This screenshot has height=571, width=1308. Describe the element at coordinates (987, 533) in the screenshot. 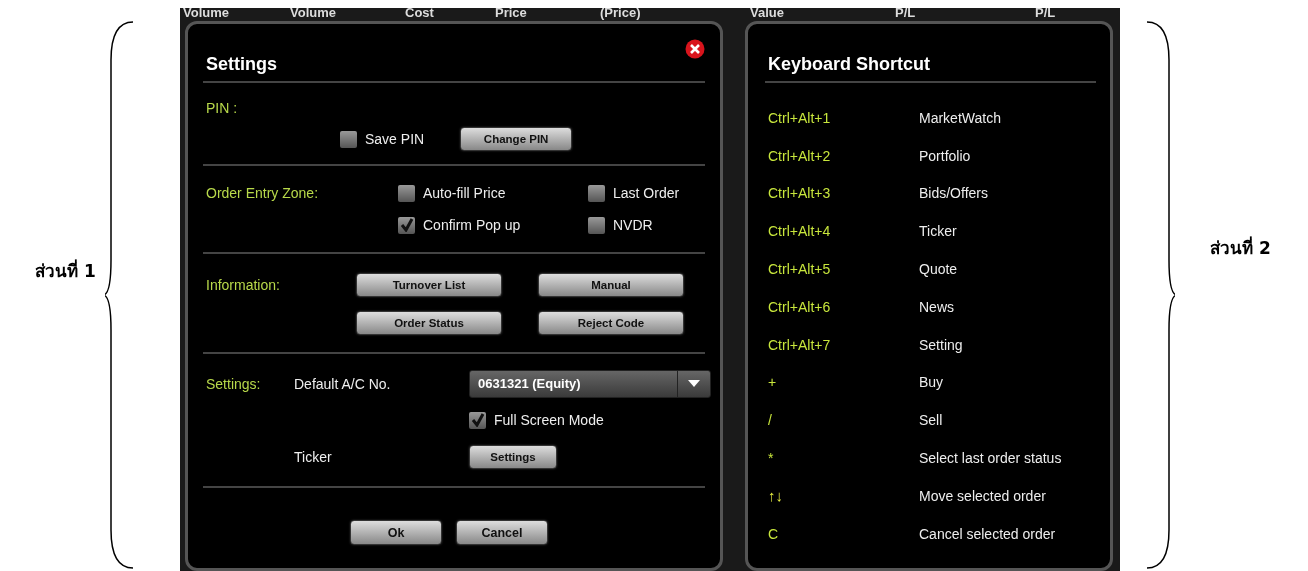

I see `shortcut-action: Cancel selected order` at that location.